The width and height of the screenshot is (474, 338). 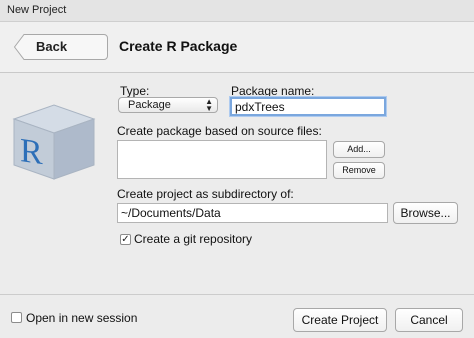 What do you see at coordinates (308, 106) in the screenshot?
I see `package-name-input: pdxTrees` at bounding box center [308, 106].